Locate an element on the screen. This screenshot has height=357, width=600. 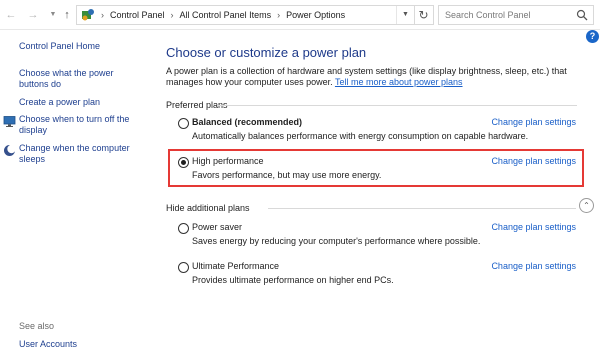
refresh-icon: ↻ is located at coordinates (424, 15).